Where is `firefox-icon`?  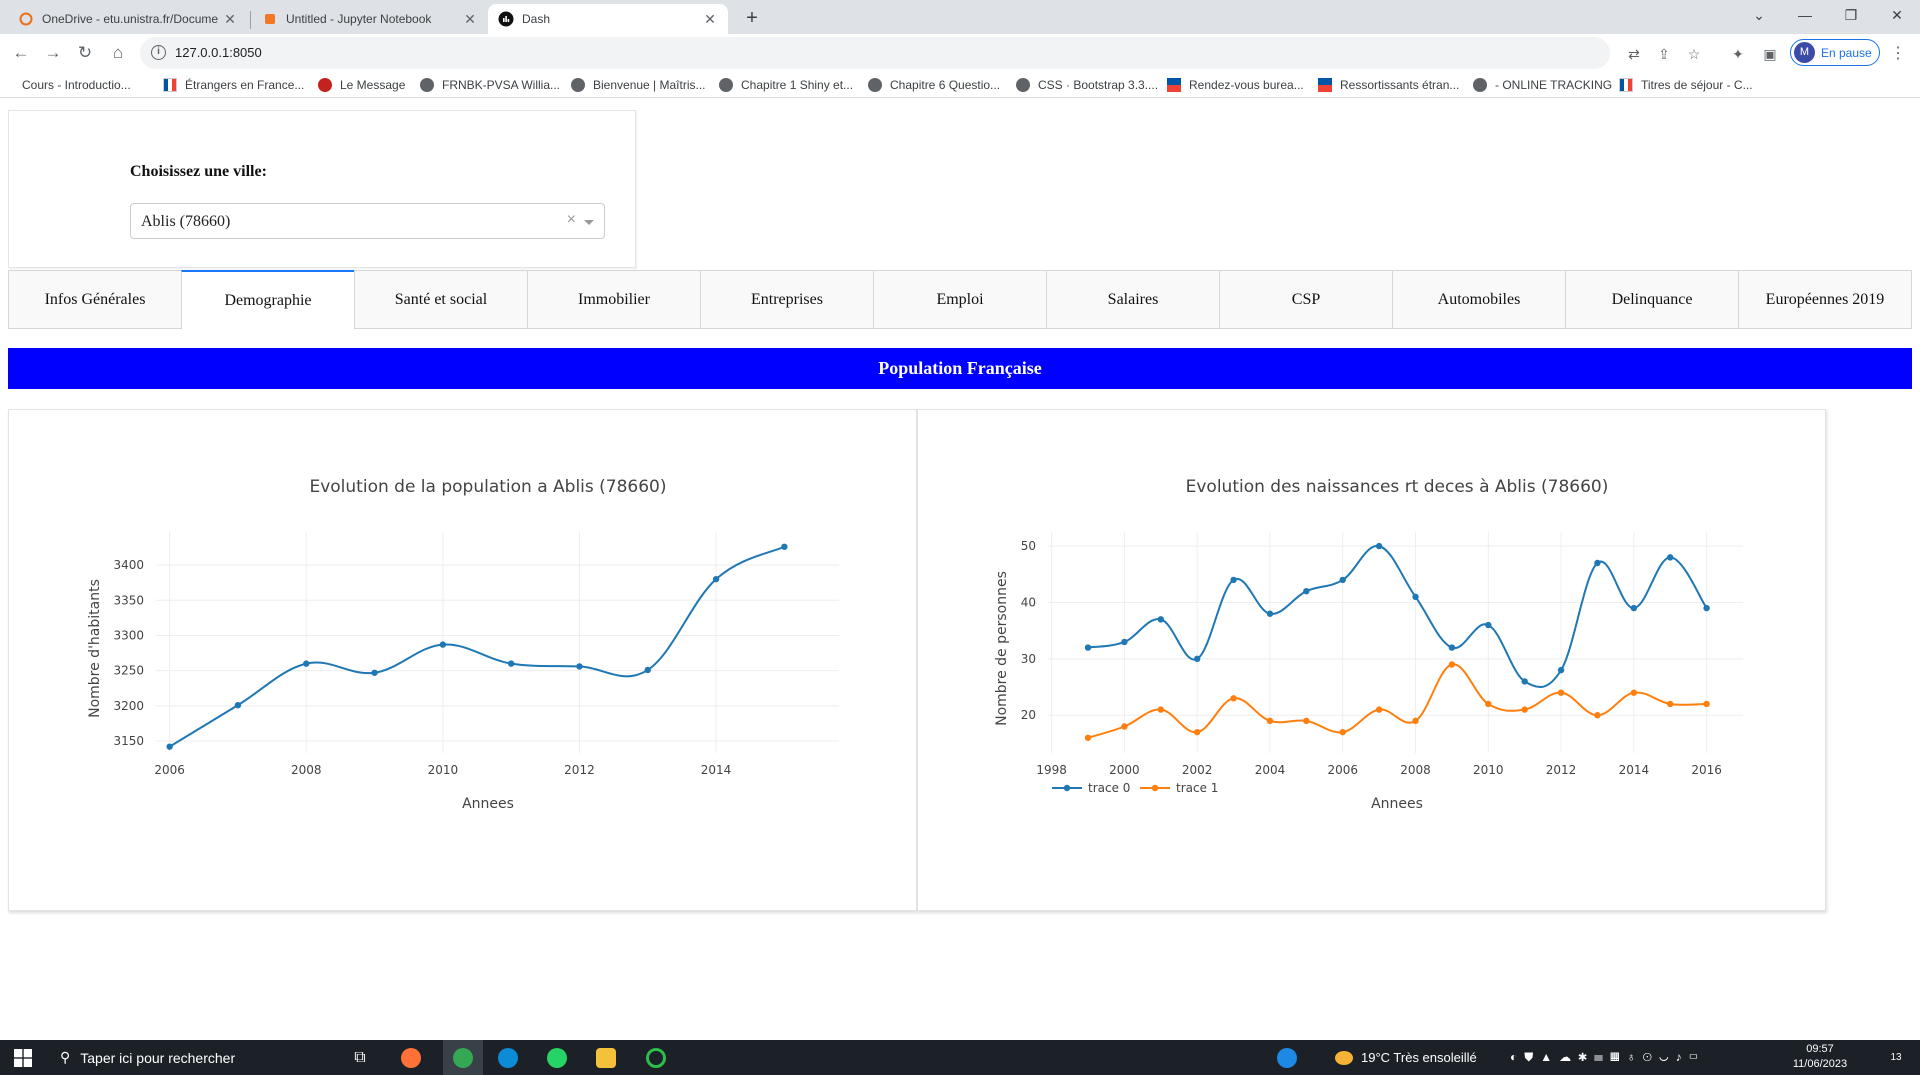 firefox-icon is located at coordinates (411, 1057).